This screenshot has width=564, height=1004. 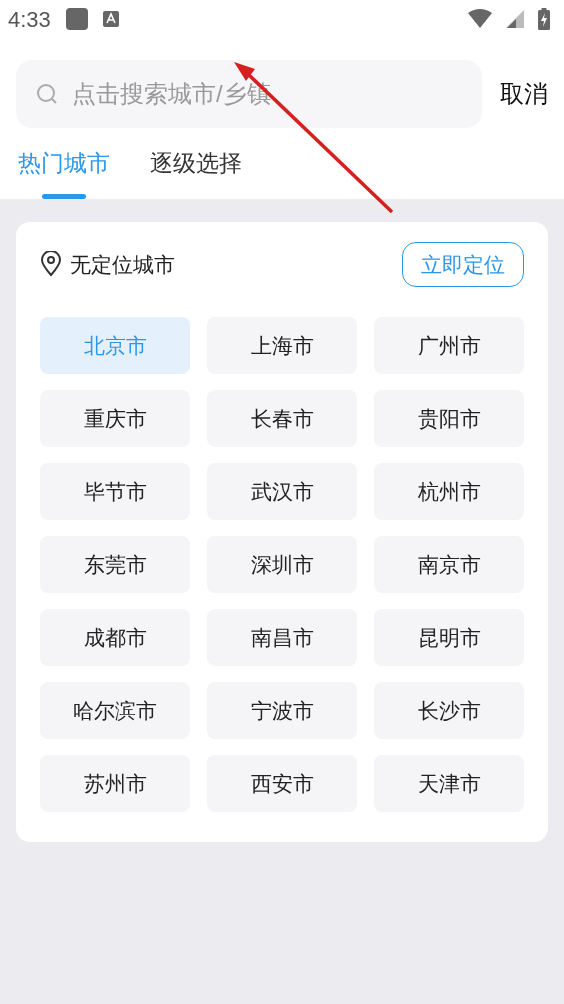 What do you see at coordinates (115, 783) in the screenshot?
I see `city-button: 苏州市` at bounding box center [115, 783].